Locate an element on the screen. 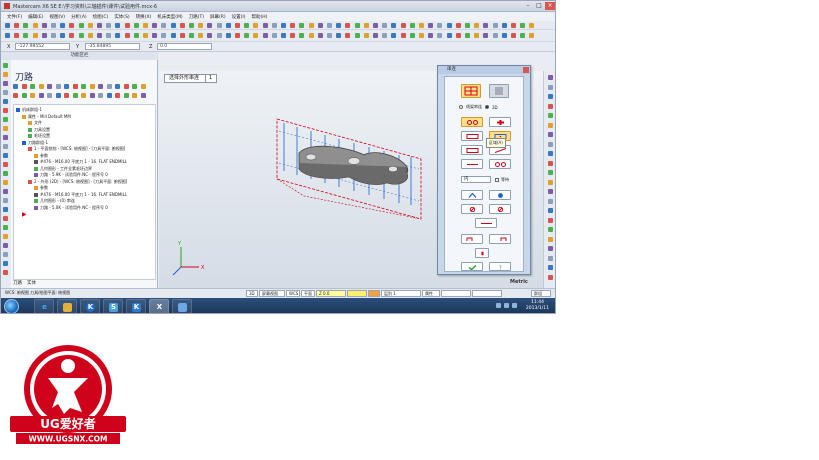 This screenshot has width=819, height=460. status-line-style is located at coordinates (456, 293).